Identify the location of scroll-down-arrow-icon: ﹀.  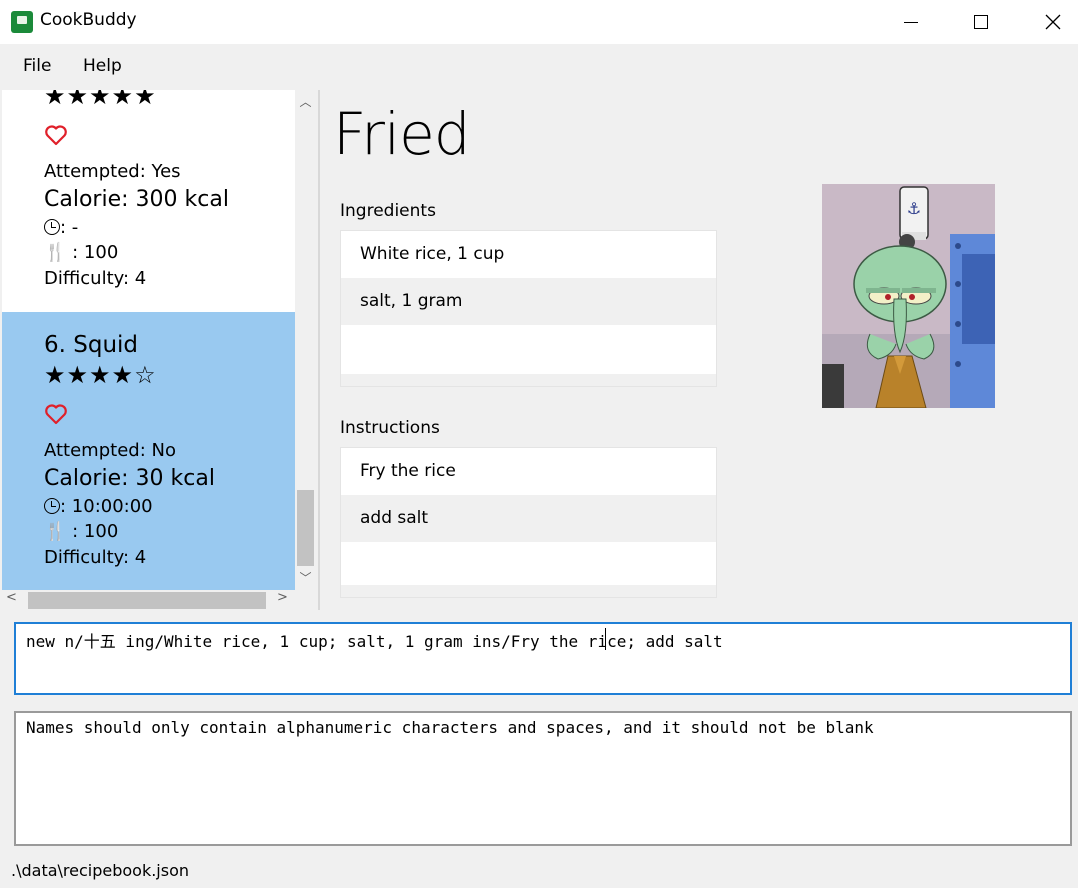
(305, 579).